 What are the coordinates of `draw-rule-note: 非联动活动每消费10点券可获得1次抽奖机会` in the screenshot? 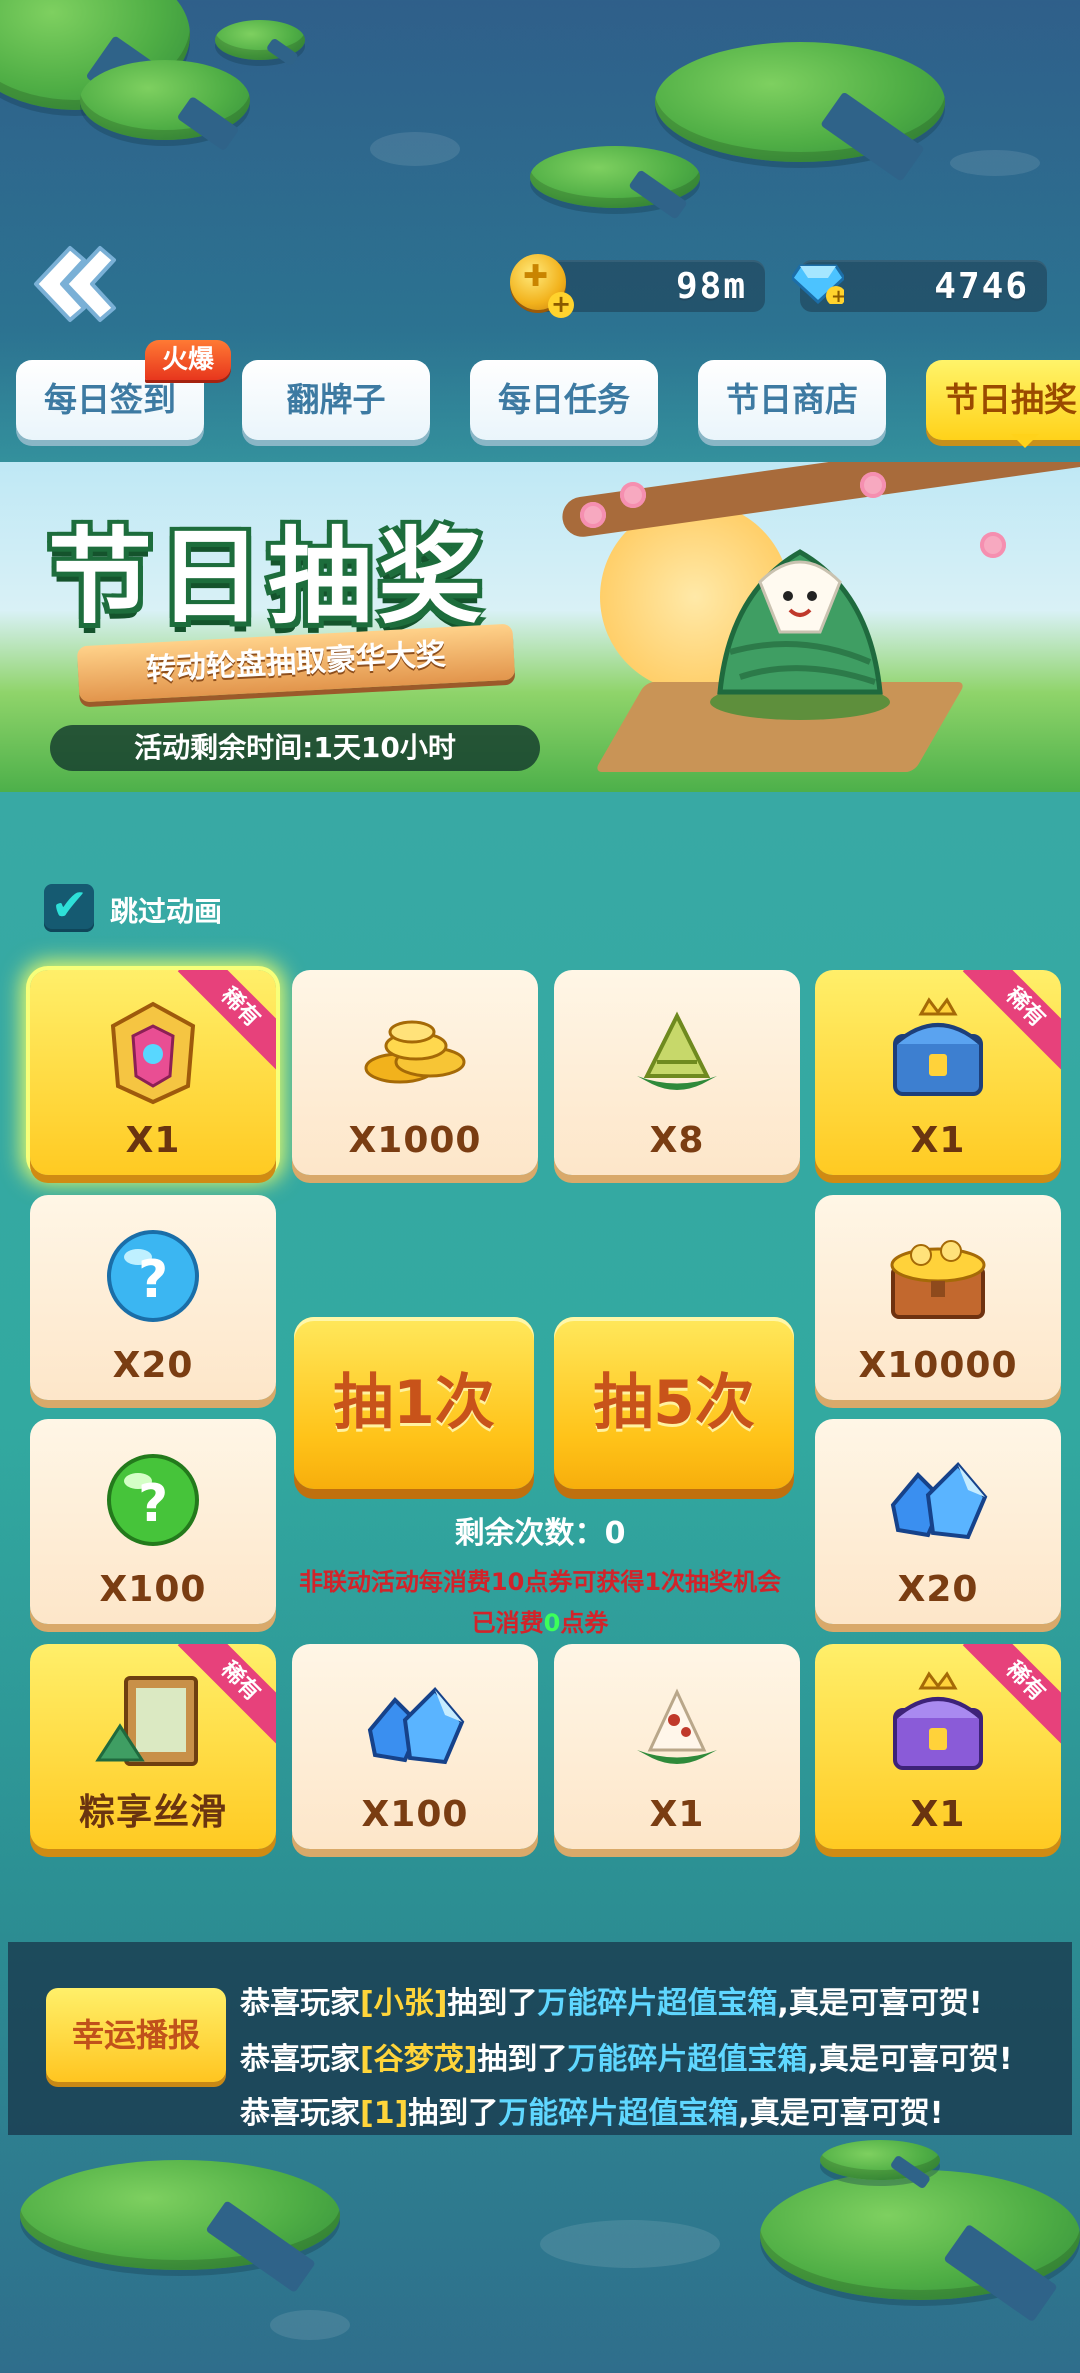 It's located at (540, 1582).